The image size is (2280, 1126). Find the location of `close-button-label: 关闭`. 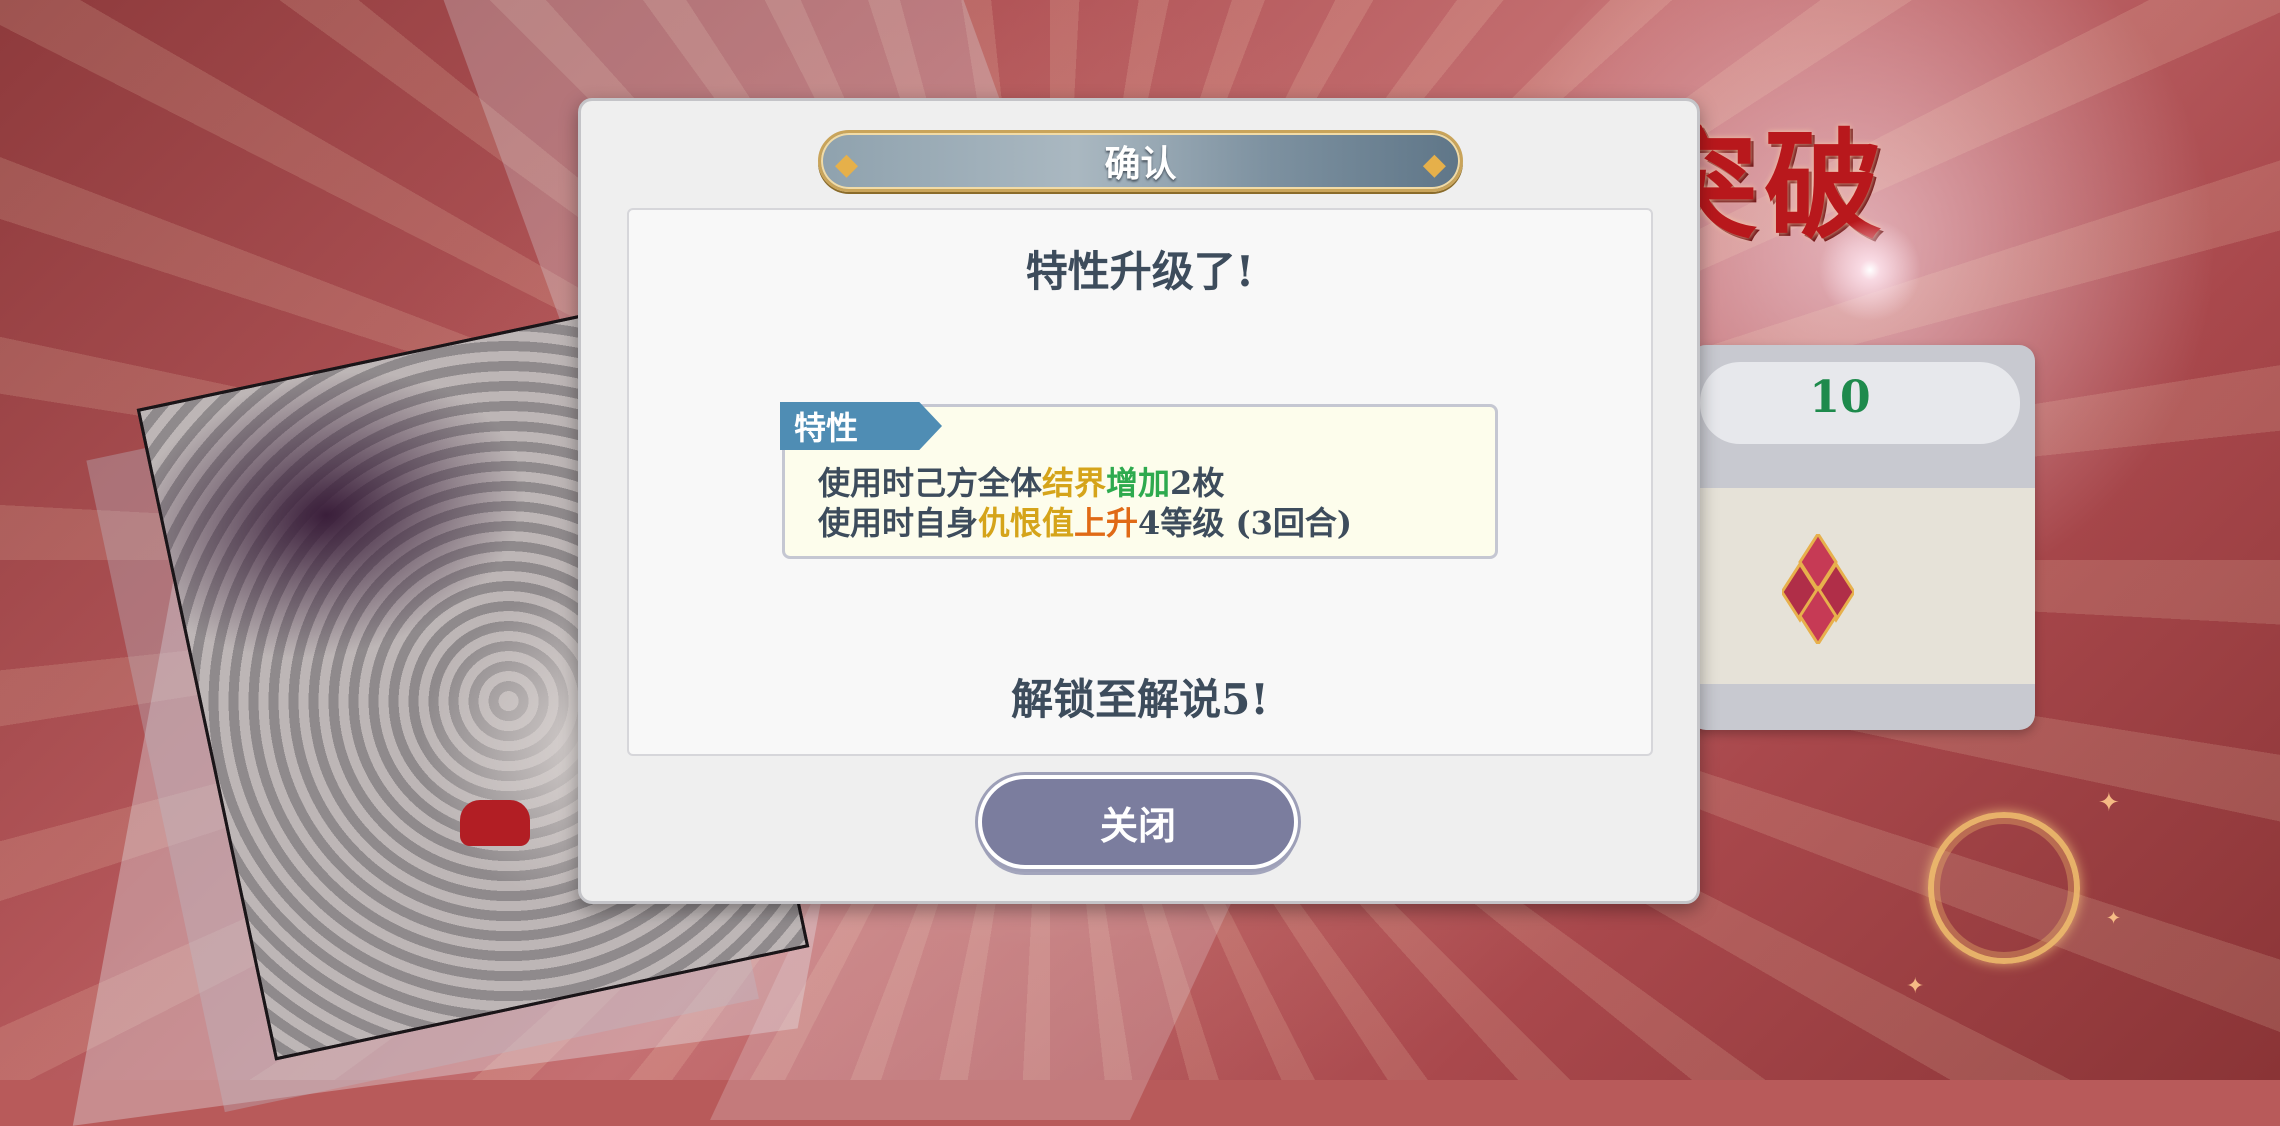

close-button-label: 关闭 is located at coordinates (1137, 825).